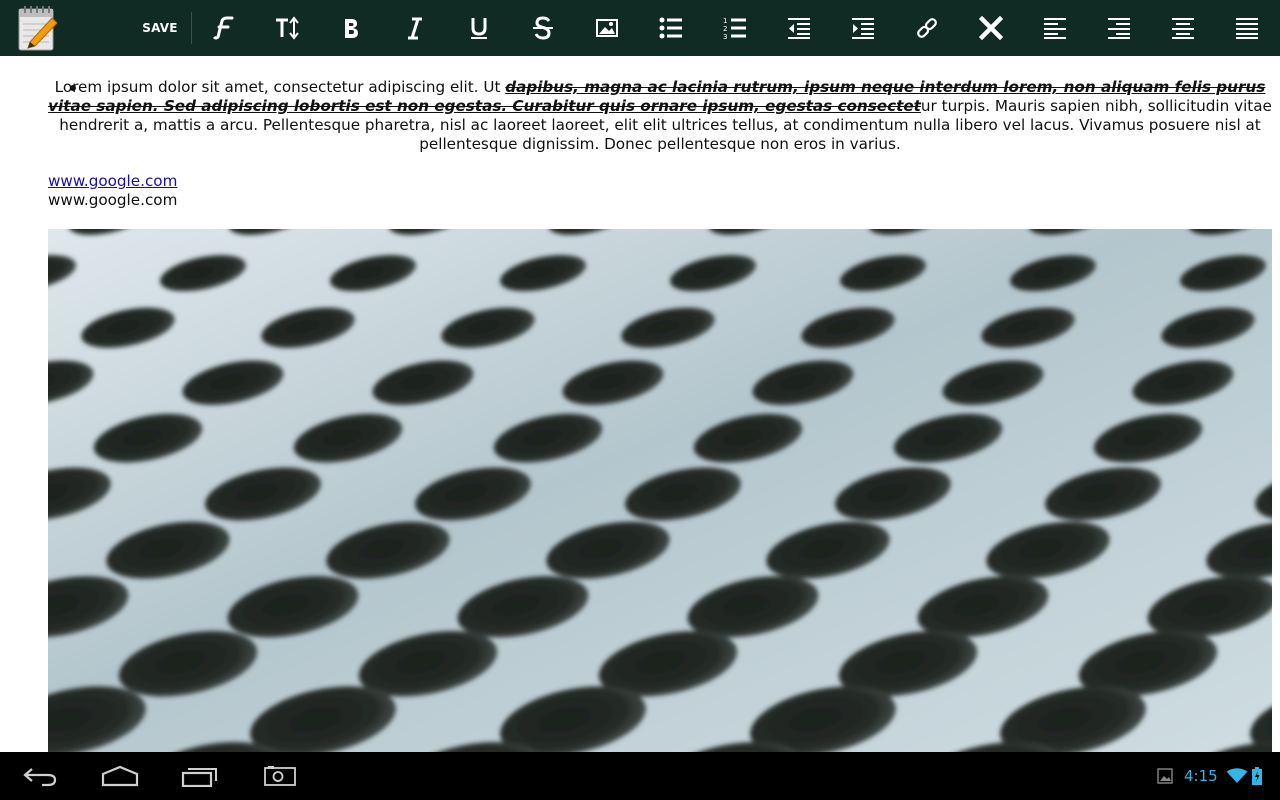 The width and height of the screenshot is (1280, 800). What do you see at coordinates (73, 88) in the screenshot?
I see `bullet-icon` at bounding box center [73, 88].